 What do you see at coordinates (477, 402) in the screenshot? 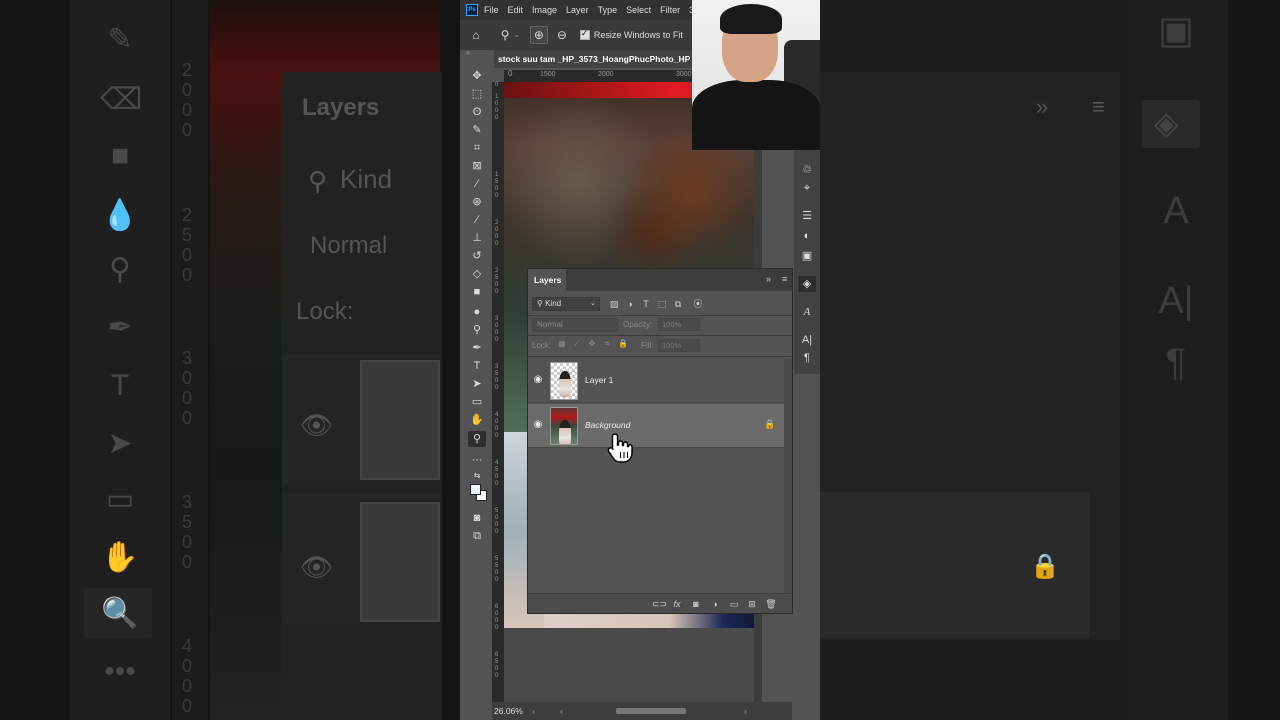
I see `rectangle-icon: ▭` at bounding box center [477, 402].